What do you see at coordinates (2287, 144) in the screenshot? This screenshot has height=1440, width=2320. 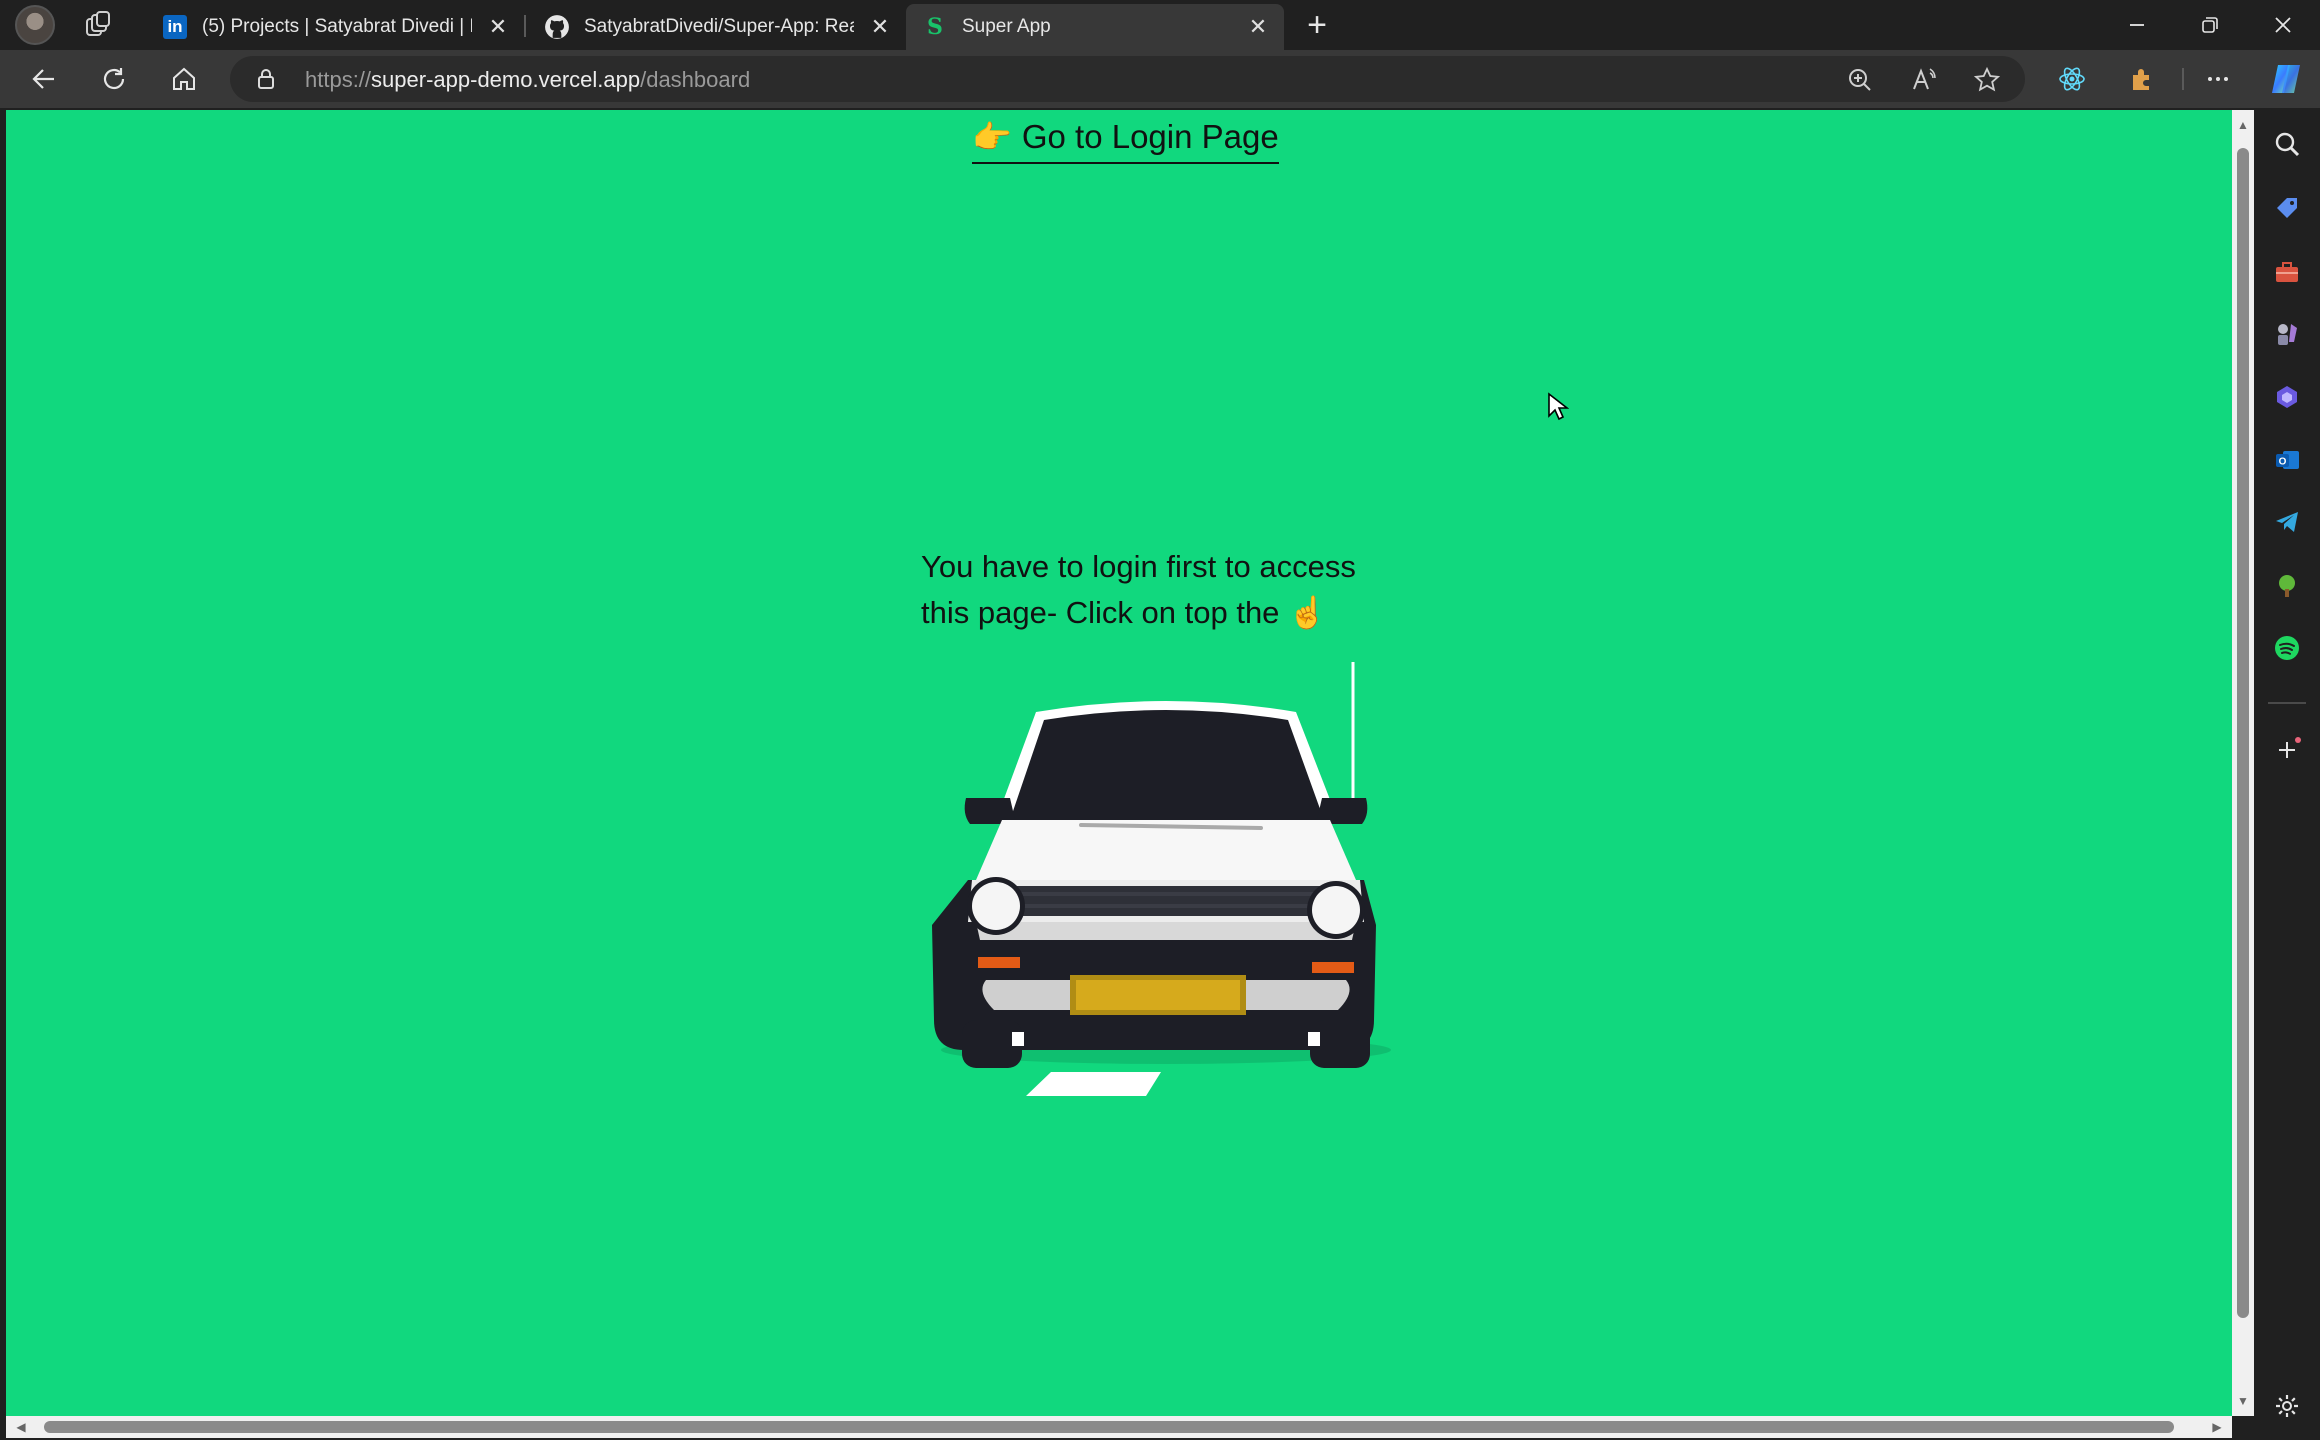 I see `search-icon` at bounding box center [2287, 144].